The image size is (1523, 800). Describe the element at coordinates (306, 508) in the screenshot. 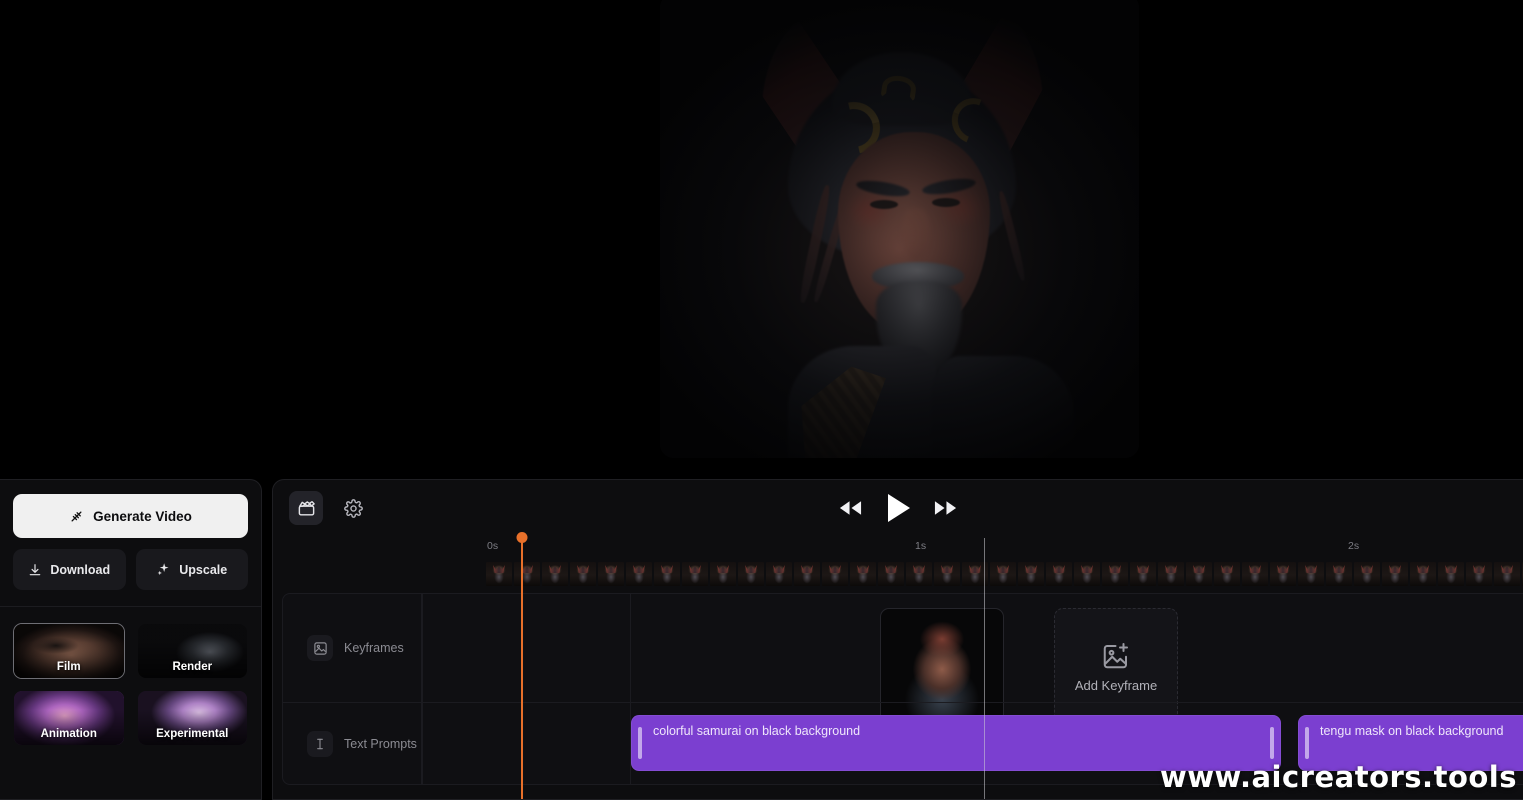

I see `clapperboard-icon` at that location.